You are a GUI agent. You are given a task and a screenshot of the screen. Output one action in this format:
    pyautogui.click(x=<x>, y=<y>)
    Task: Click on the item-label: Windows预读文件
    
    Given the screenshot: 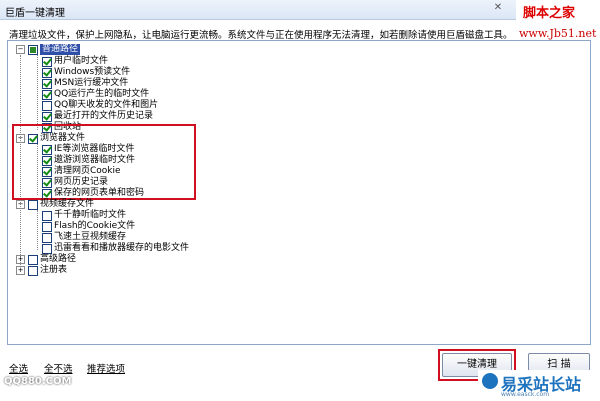 What is the action you would take?
    pyautogui.click(x=92, y=72)
    